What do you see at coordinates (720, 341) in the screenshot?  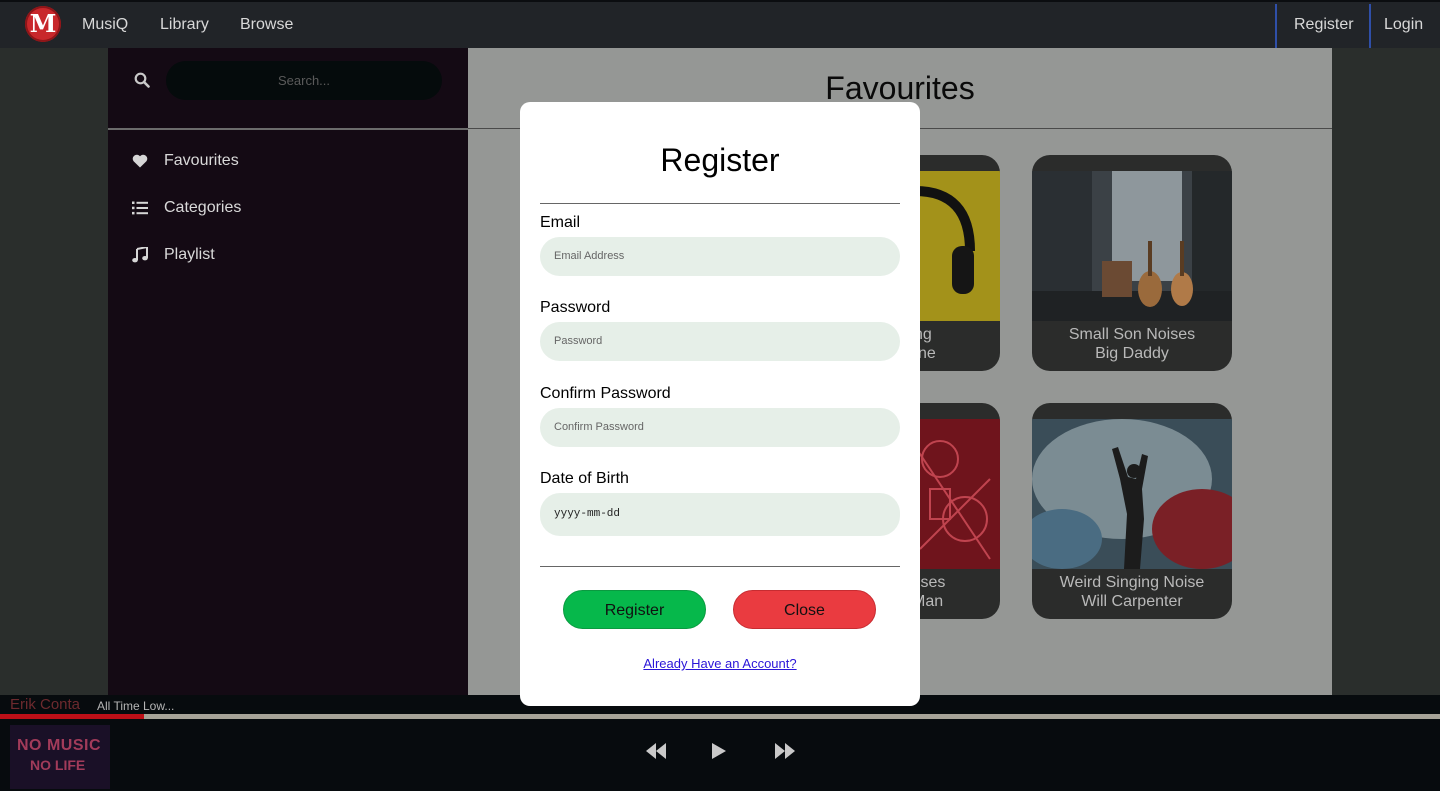 I see `password-field: Password` at bounding box center [720, 341].